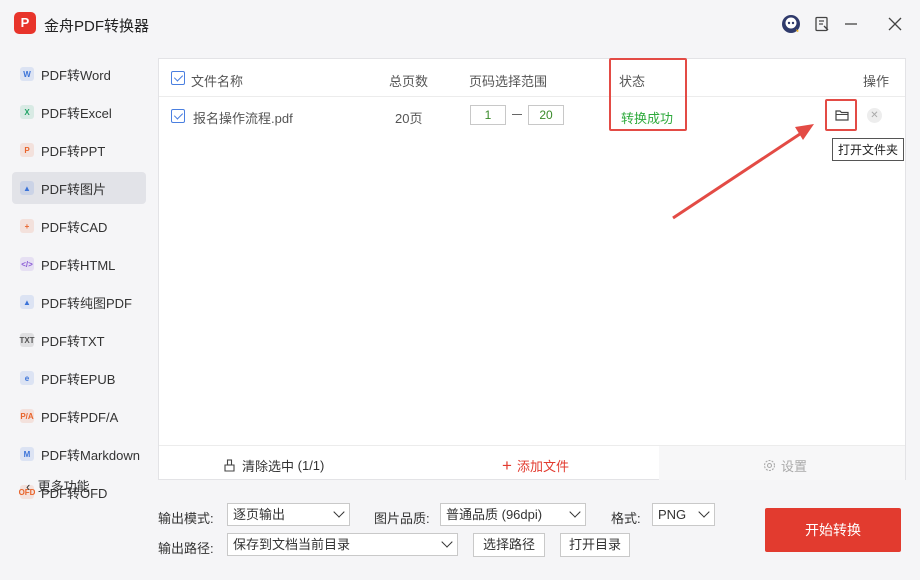 This screenshot has width=920, height=580. What do you see at coordinates (409, 118) in the screenshot?
I see `page-count: 20页` at bounding box center [409, 118].